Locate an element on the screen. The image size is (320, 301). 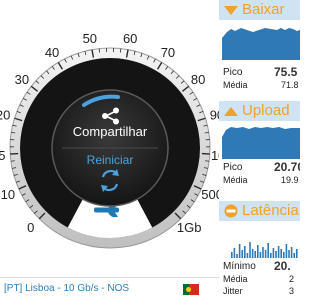
gauge-scale-label: 50 is located at coordinates (90, 38).